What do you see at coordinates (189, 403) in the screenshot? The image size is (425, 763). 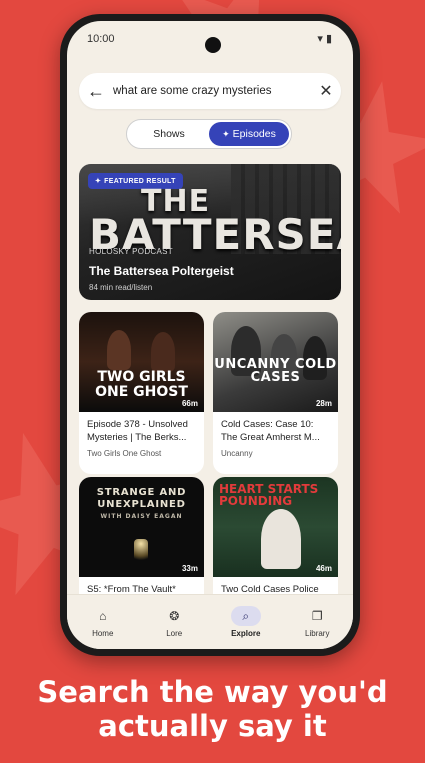 I see `episode-duration: 66m` at bounding box center [189, 403].